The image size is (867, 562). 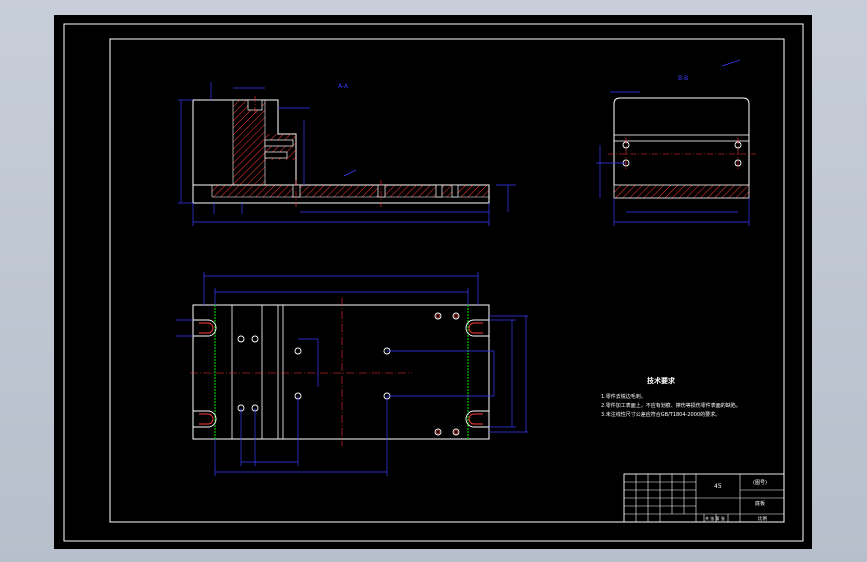 I want to click on notes-line-3: 3.未注线性尺寸公差应符合GB/T1804-2000的要求。, so click(x=660, y=414).